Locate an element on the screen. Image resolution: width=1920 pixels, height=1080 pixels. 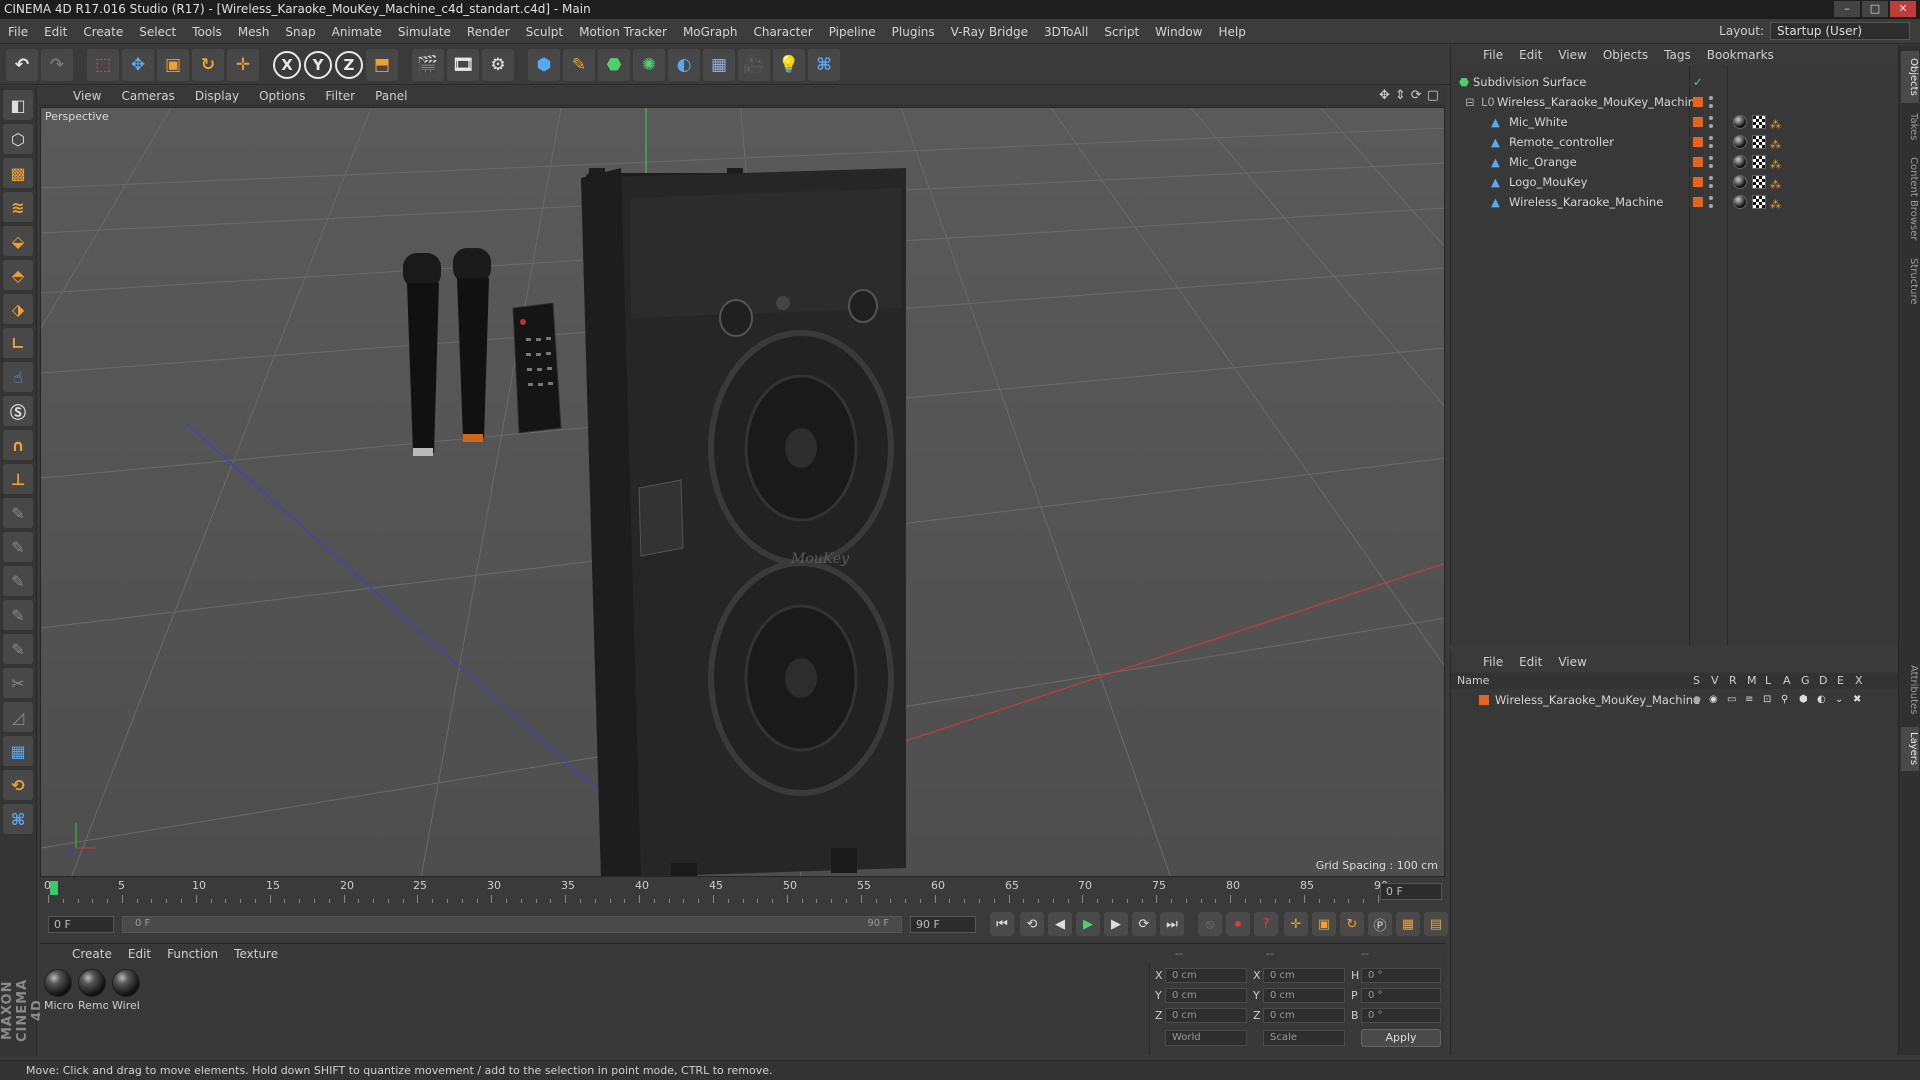
layers-menu-view: View is located at coordinates (1572, 662).